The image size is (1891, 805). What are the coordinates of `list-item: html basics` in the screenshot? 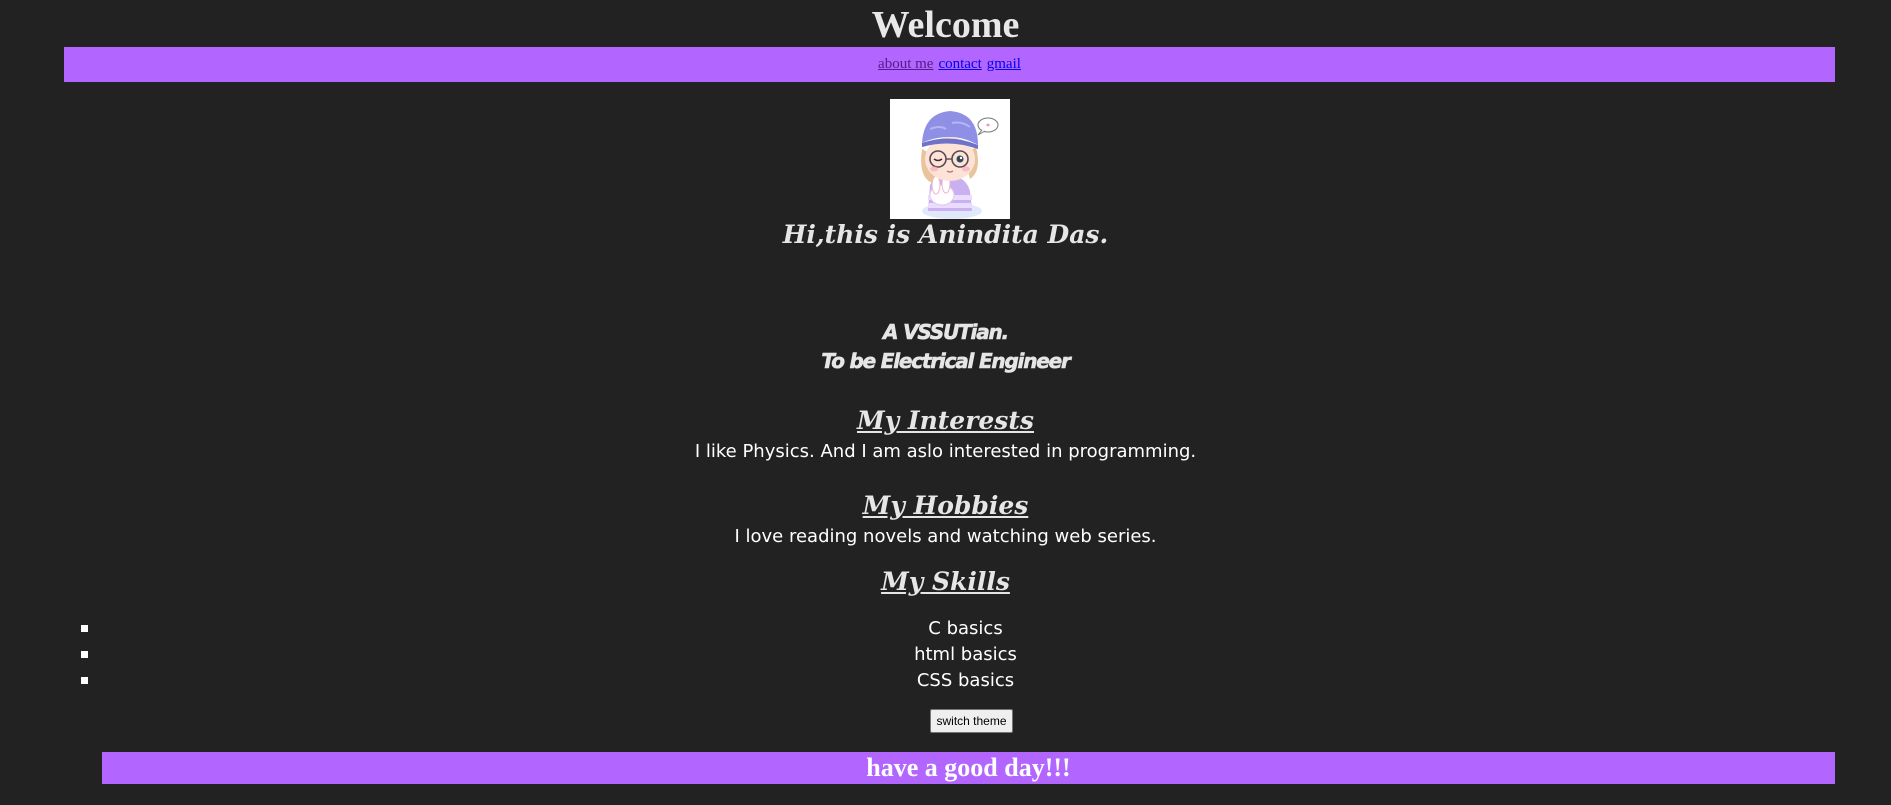 It's located at (945, 655).